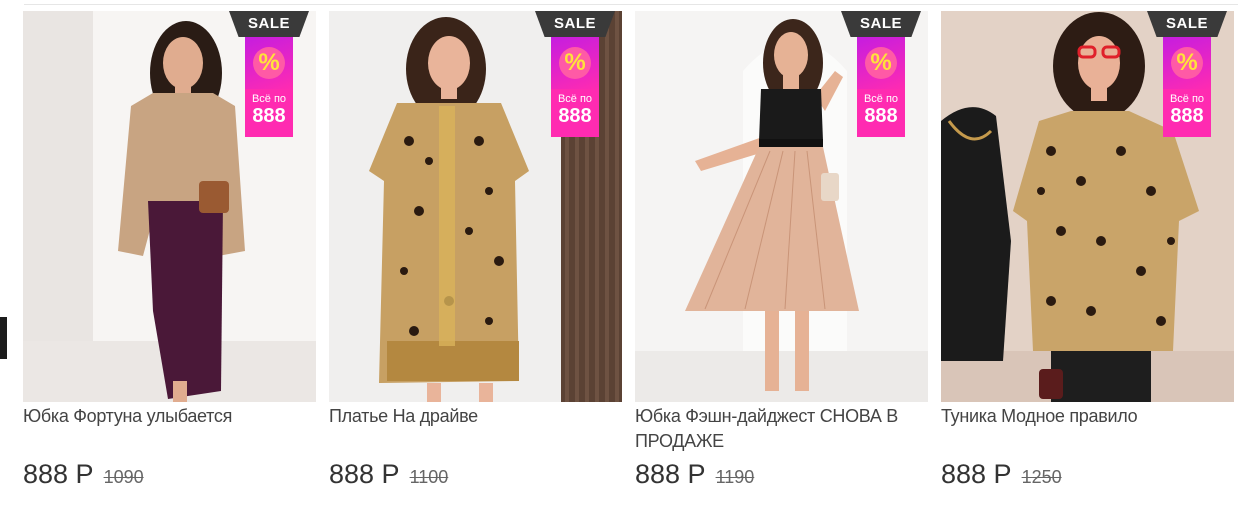  What do you see at coordinates (1087, 429) in the screenshot?
I see `product-name-link: Туника Модное правило` at bounding box center [1087, 429].